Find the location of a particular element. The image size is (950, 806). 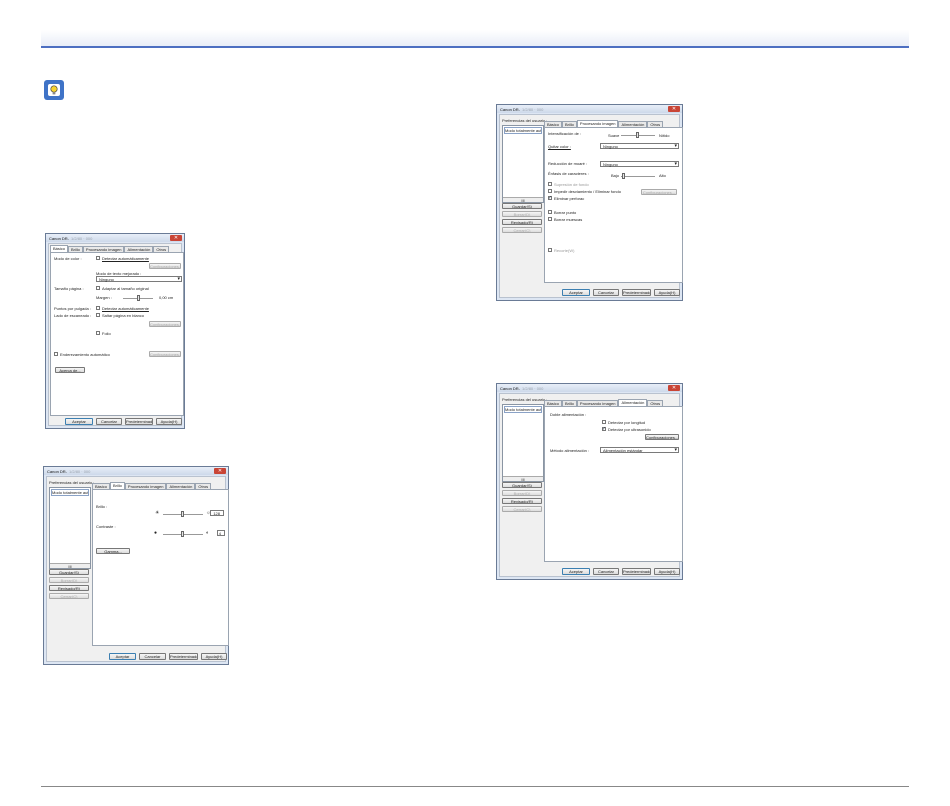

impedir-label: Impedir desviamiento / Eliminar fondo is located at coordinates (587, 191).